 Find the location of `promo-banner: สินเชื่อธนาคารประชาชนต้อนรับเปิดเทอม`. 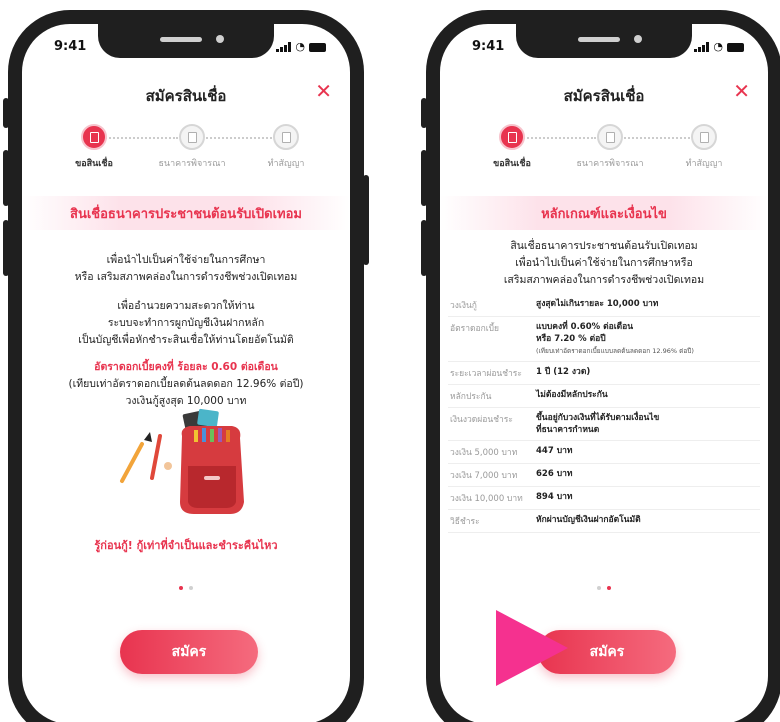

promo-banner: สินเชื่อธนาคารประชาชนต้อนรับเปิดเทอม is located at coordinates (186, 213).